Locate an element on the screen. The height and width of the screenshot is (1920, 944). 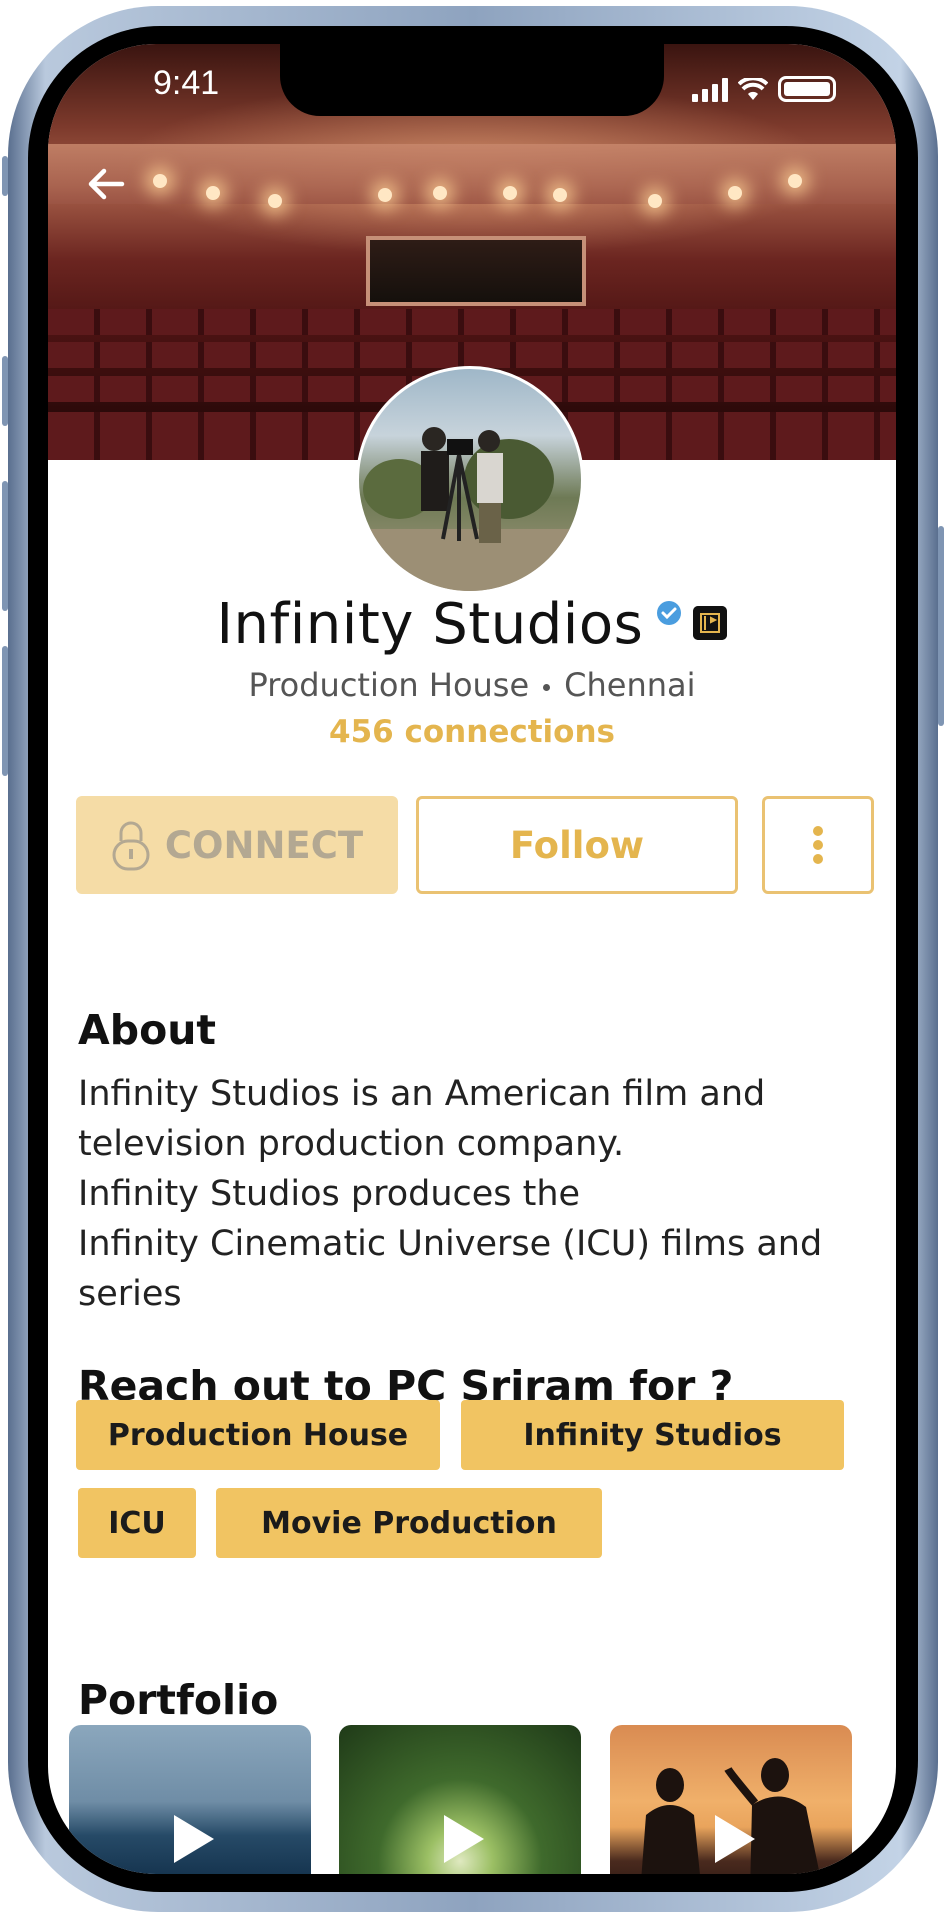
follow-button: Follow is located at coordinates (577, 845).